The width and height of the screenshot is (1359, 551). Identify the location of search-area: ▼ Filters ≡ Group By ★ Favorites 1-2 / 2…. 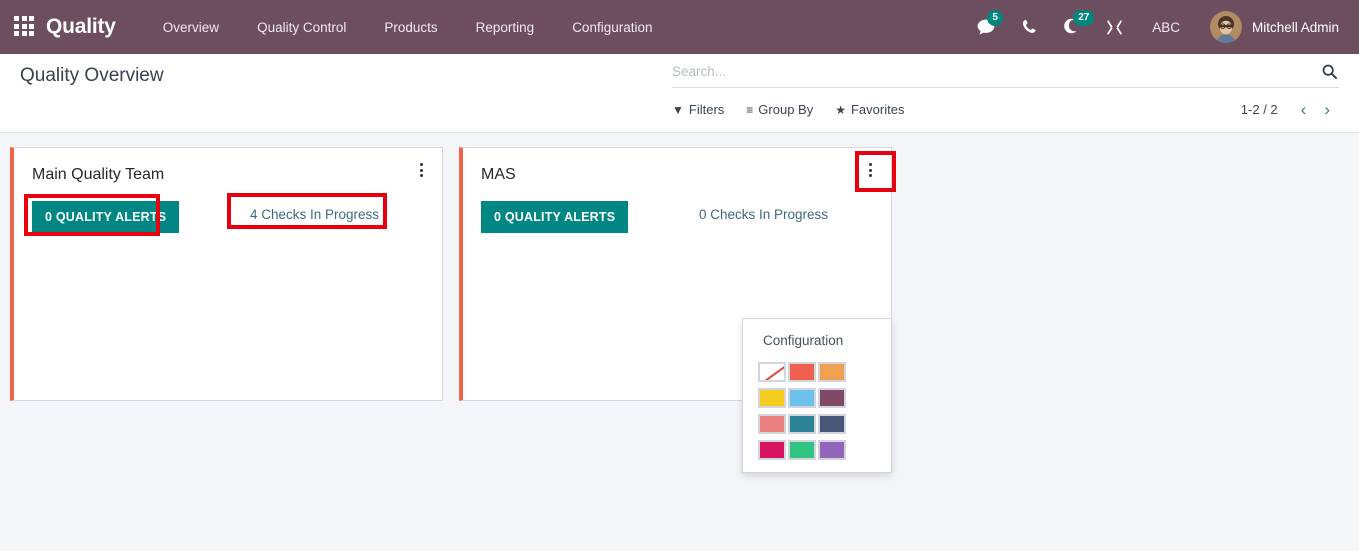
(1005, 90).